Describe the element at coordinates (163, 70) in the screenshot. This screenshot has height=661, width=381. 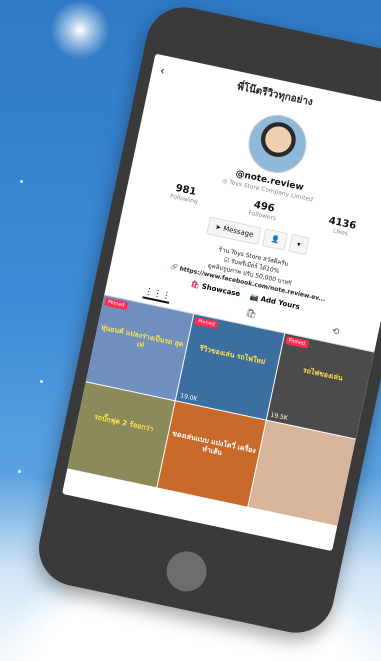
I see `back-arrow-icon: ‹` at that location.